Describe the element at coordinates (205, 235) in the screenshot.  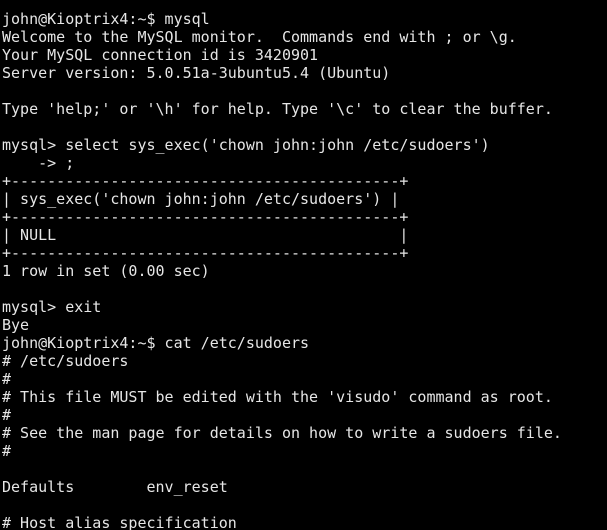
I see `result-table-row: | NULL |` at that location.